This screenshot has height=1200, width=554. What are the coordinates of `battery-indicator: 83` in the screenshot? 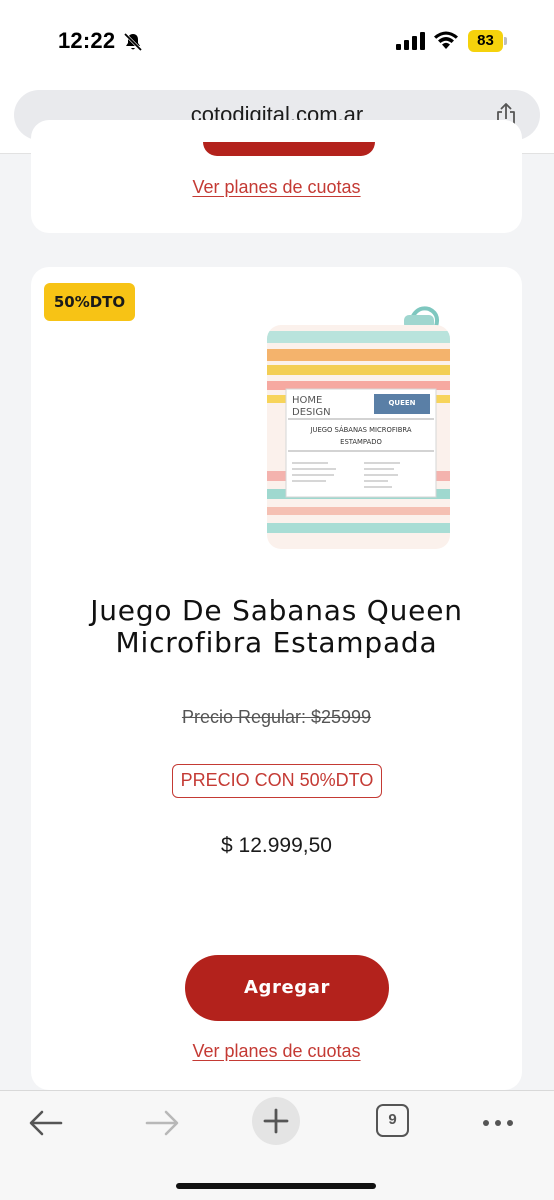 It's located at (488, 41).